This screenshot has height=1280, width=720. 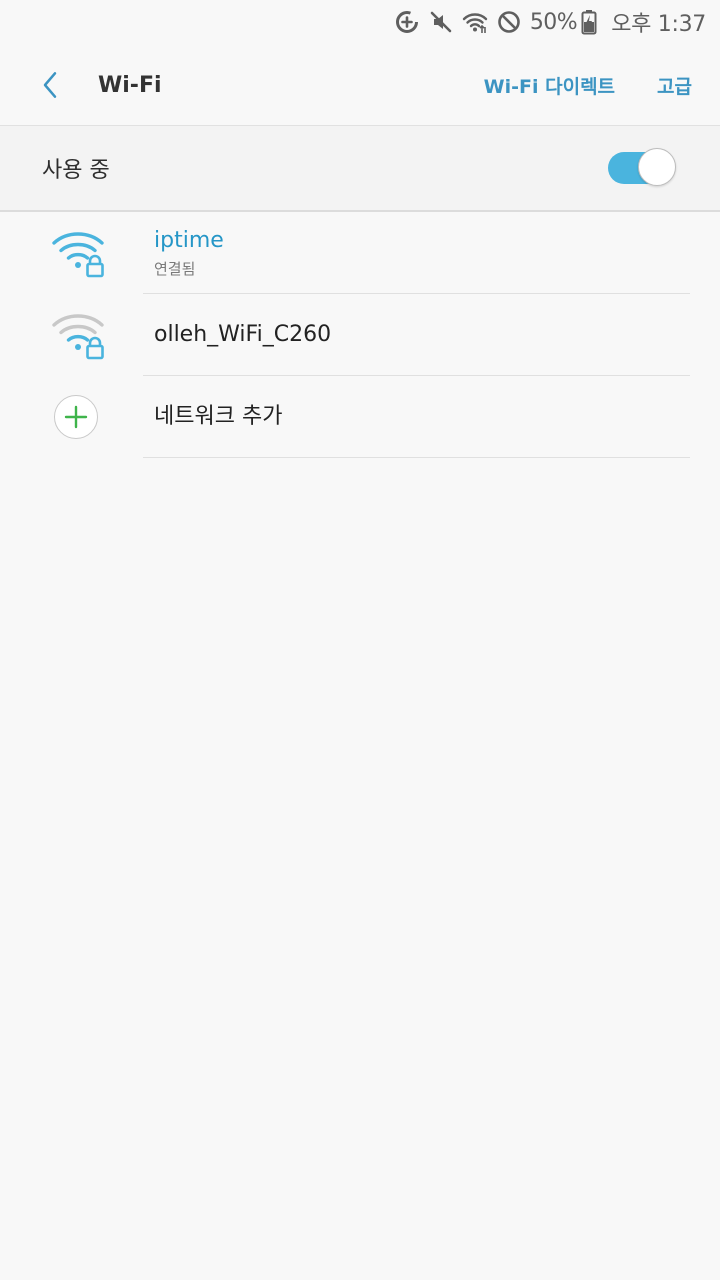 I want to click on clock: 오후 1:37, so click(x=658, y=24).